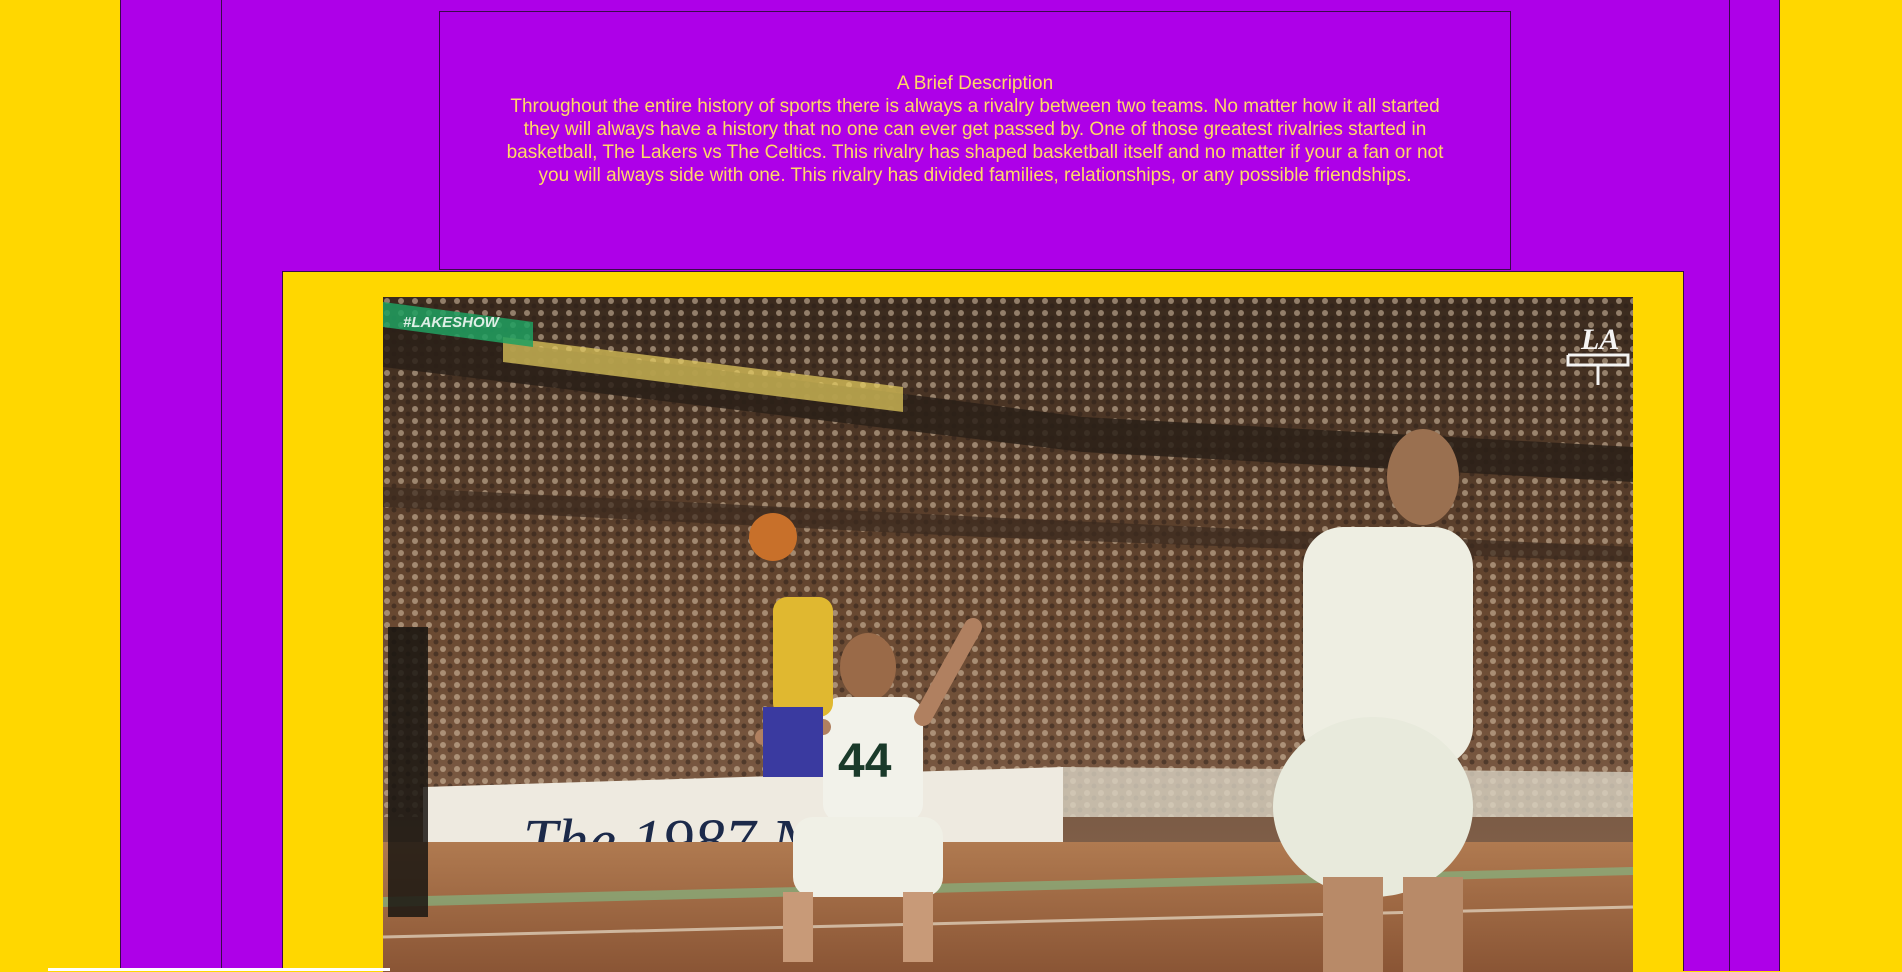 The width and height of the screenshot is (1902, 972). I want to click on jersey-number: 44, so click(865, 761).